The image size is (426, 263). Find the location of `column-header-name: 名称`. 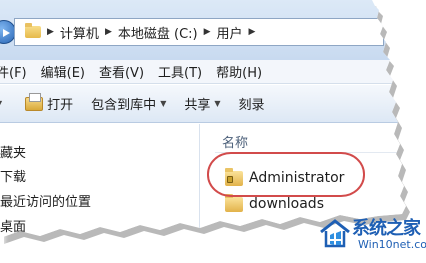

column-header-name: 名称 is located at coordinates (235, 141).